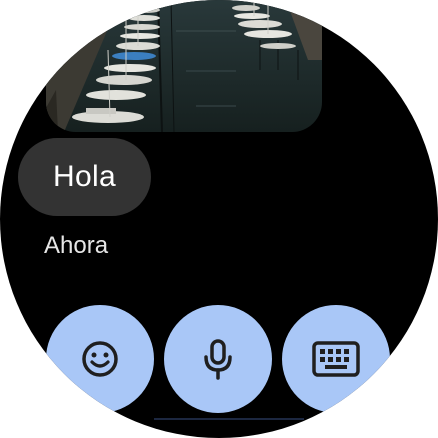  Describe the element at coordinates (229, 419) in the screenshot. I see `scroll-indicator` at that location.